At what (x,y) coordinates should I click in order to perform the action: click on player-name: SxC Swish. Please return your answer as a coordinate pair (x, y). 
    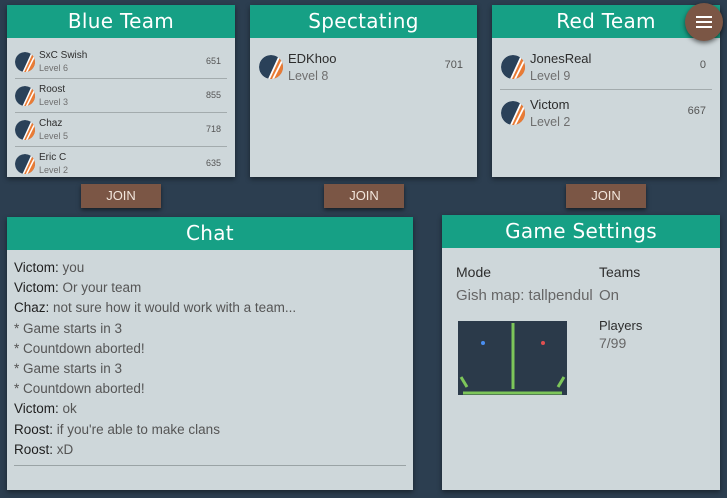
    Looking at the image, I should click on (63, 55).